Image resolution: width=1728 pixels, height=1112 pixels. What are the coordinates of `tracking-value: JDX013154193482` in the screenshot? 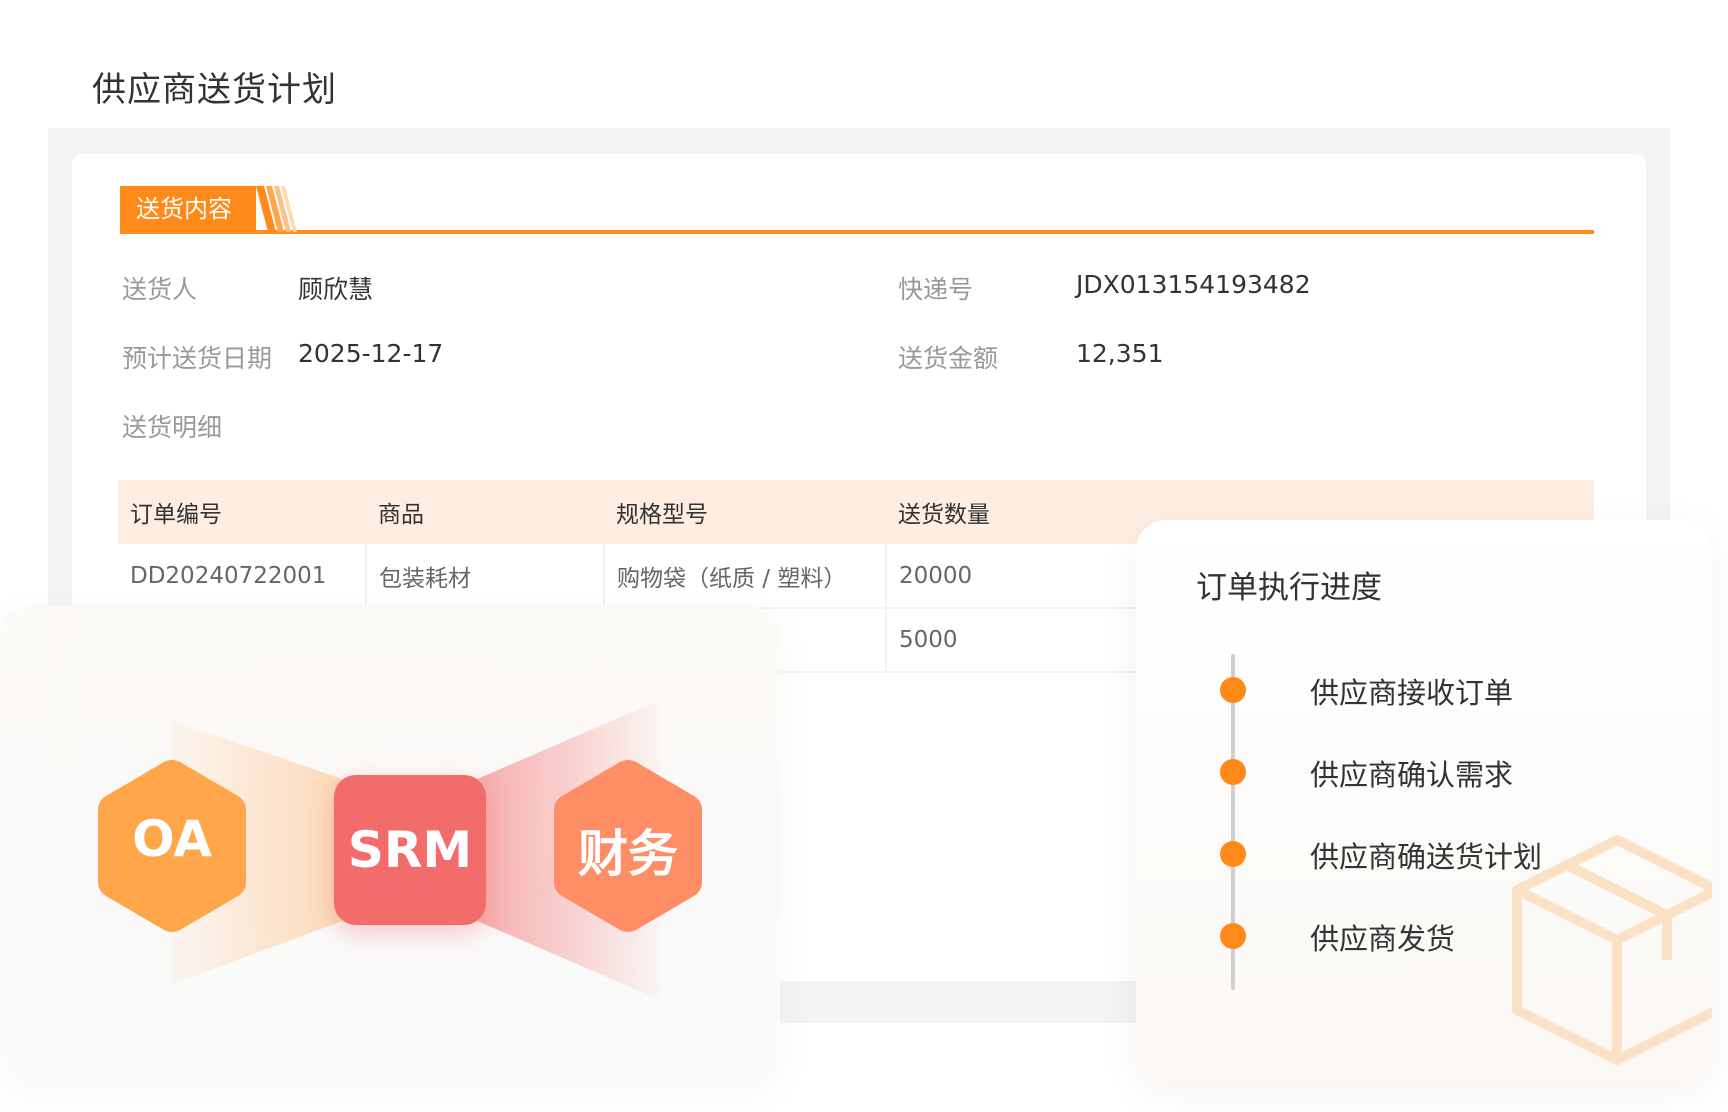 It's located at (1193, 284).